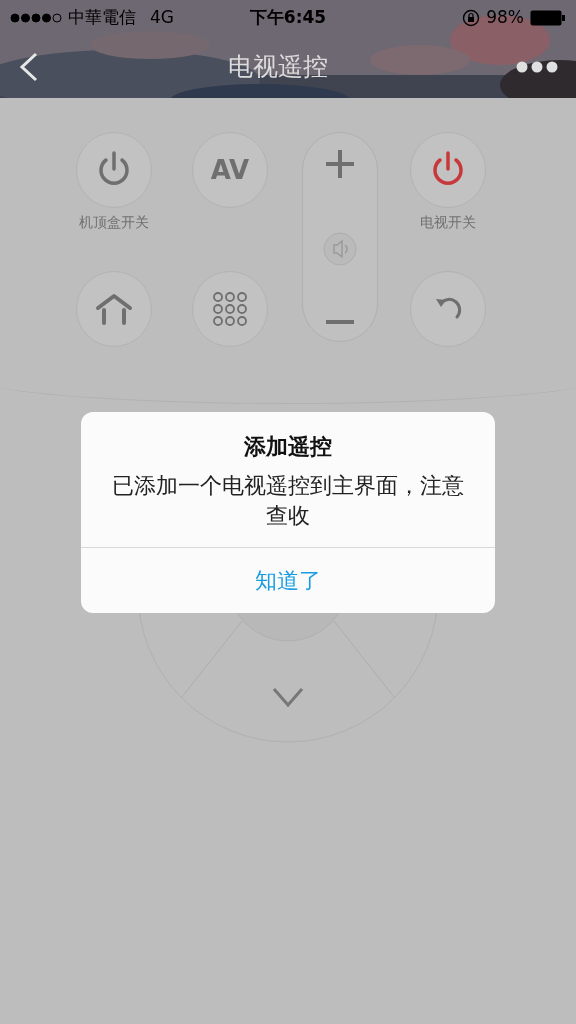 This screenshot has height=1024, width=576. I want to click on home-icon, so click(114, 309).